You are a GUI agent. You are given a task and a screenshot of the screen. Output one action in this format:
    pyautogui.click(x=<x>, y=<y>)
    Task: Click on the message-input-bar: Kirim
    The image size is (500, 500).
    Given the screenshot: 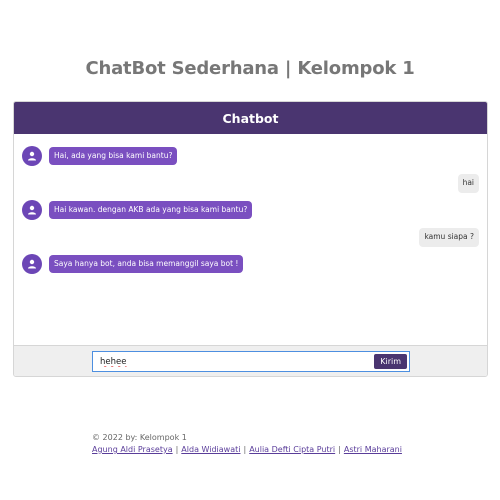 What is the action you would take?
    pyautogui.click(x=250, y=360)
    